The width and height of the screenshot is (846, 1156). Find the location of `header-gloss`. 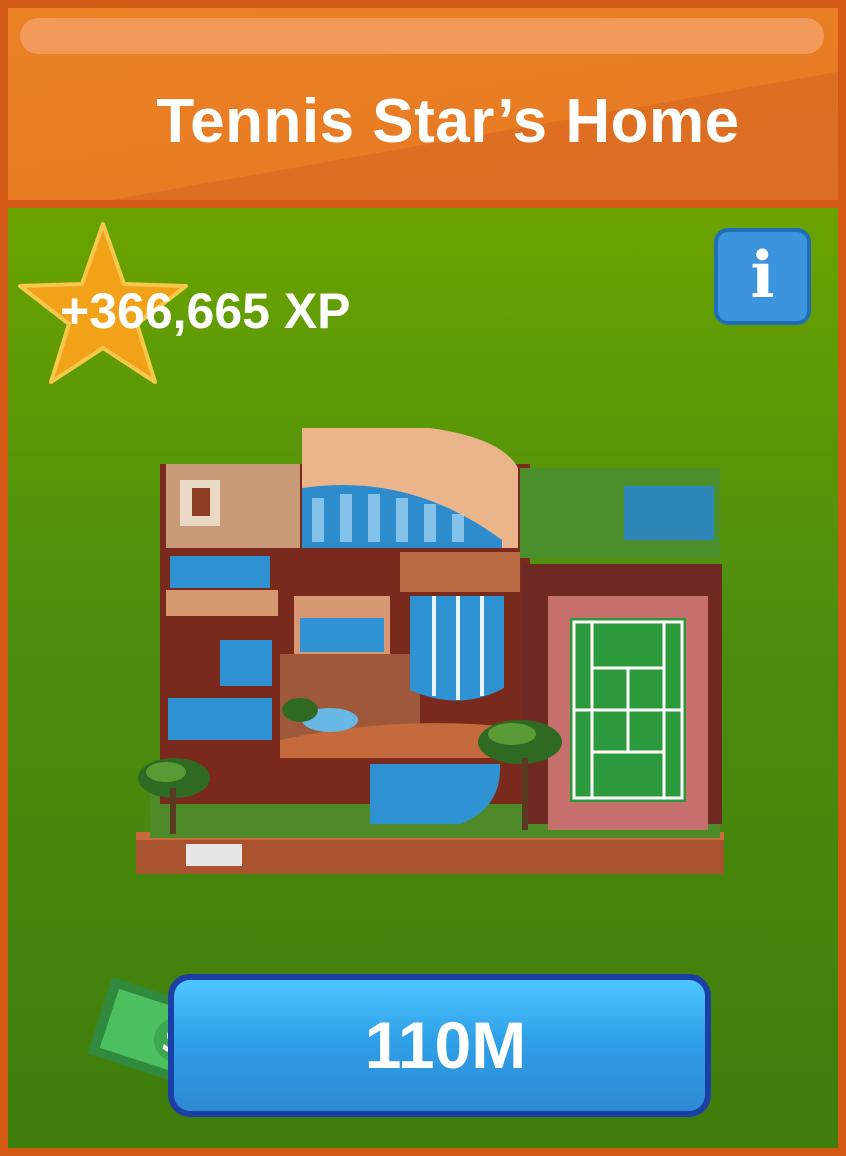

header-gloss is located at coordinates (422, 36).